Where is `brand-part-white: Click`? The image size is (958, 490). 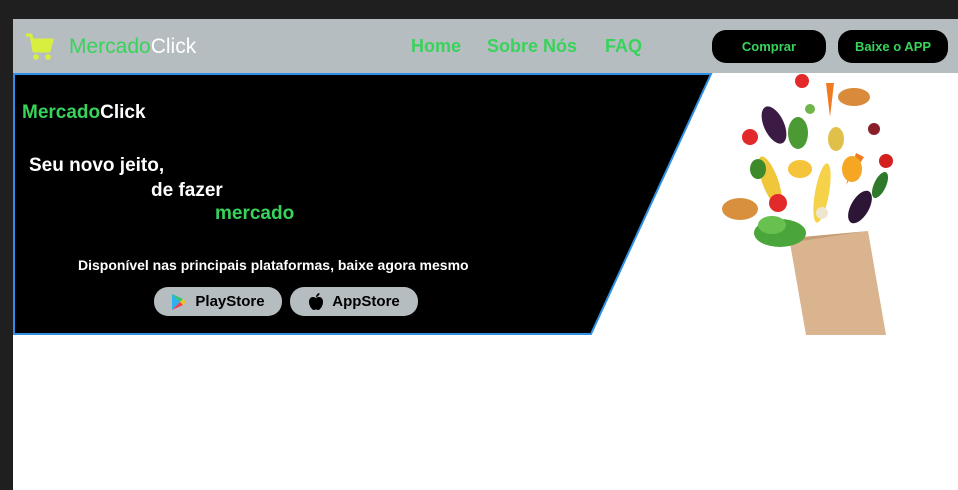 brand-part-white: Click is located at coordinates (173, 46).